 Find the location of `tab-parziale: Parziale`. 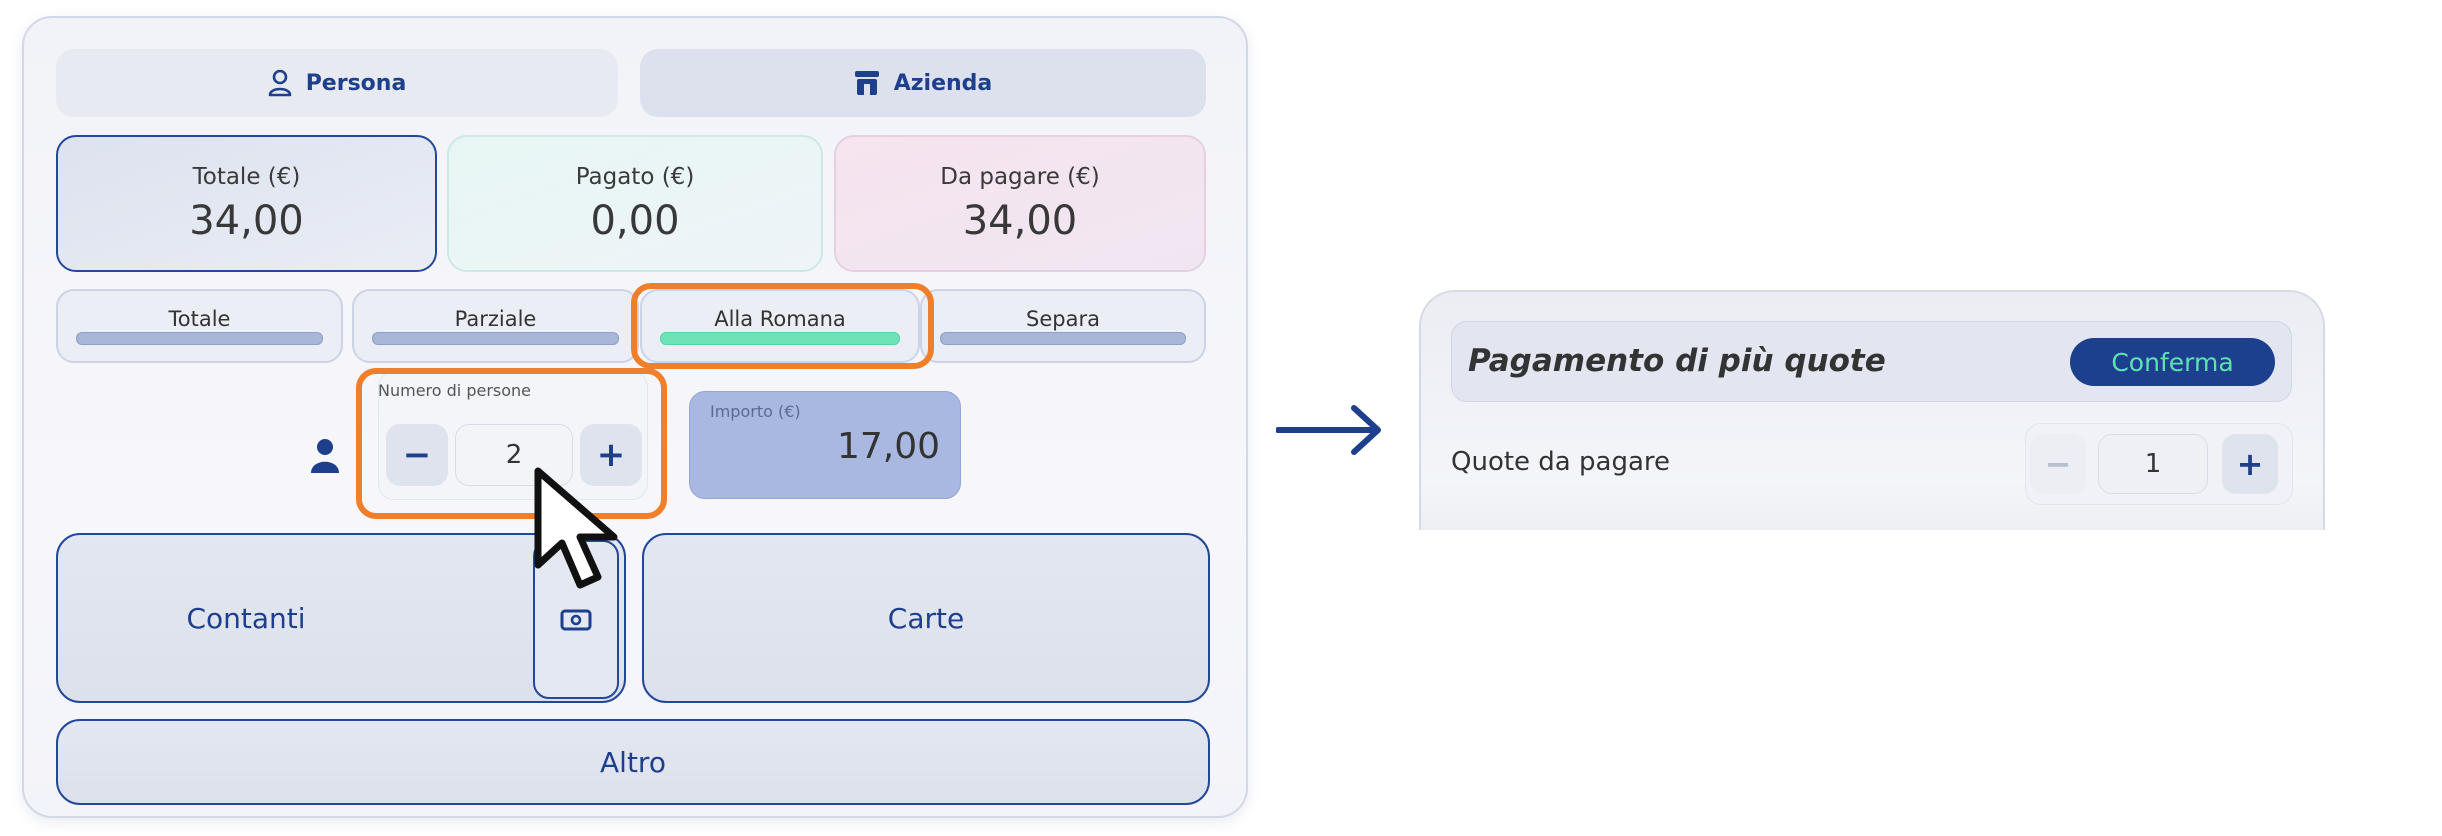

tab-parziale: Parziale is located at coordinates (495, 326).